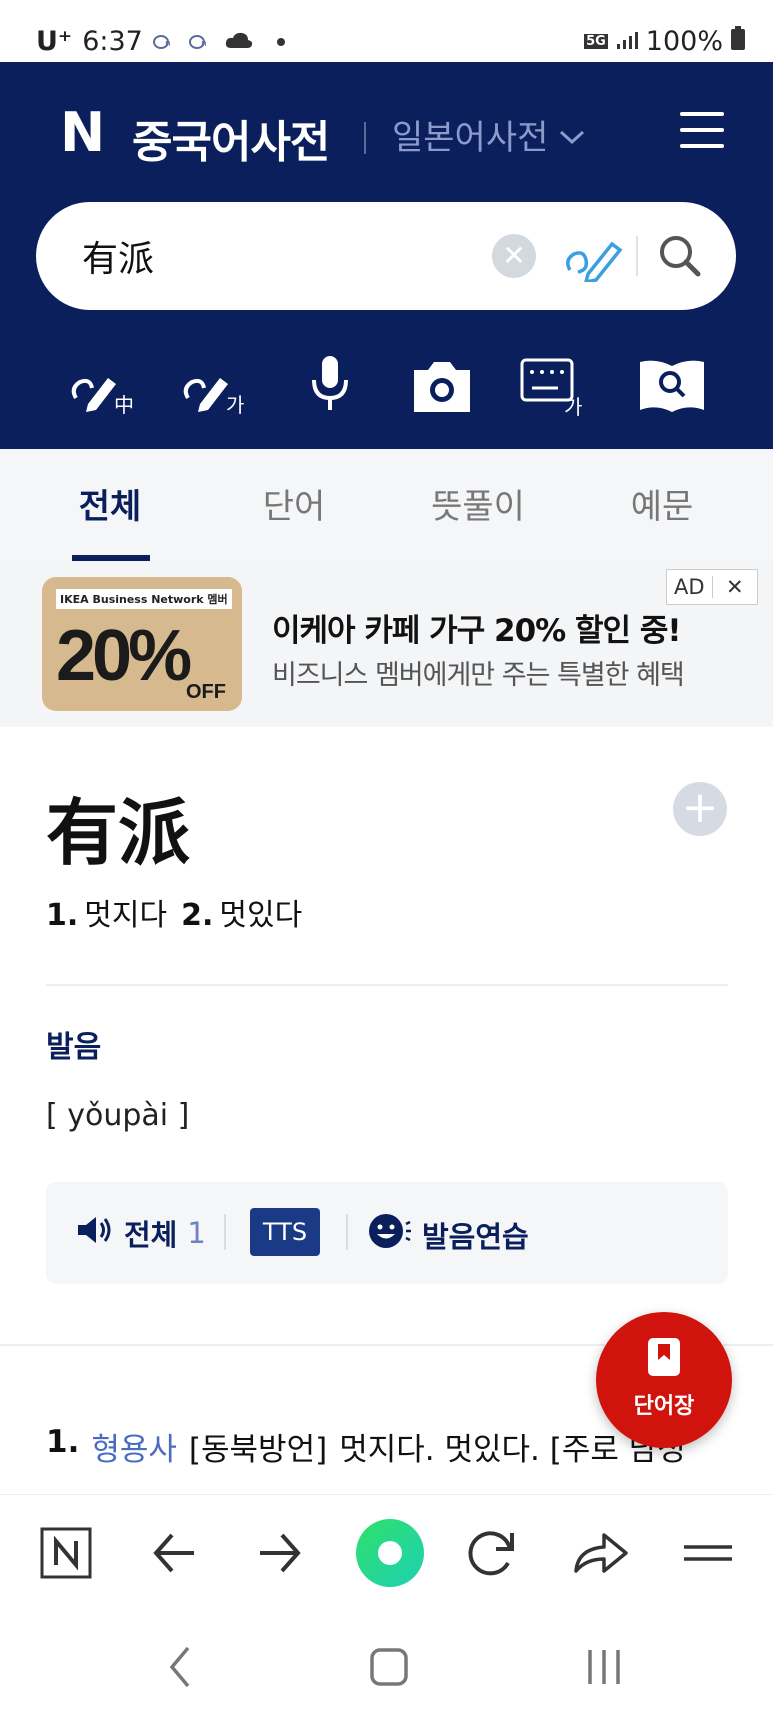  What do you see at coordinates (627, 41) in the screenshot?
I see `signal-icon` at bounding box center [627, 41].